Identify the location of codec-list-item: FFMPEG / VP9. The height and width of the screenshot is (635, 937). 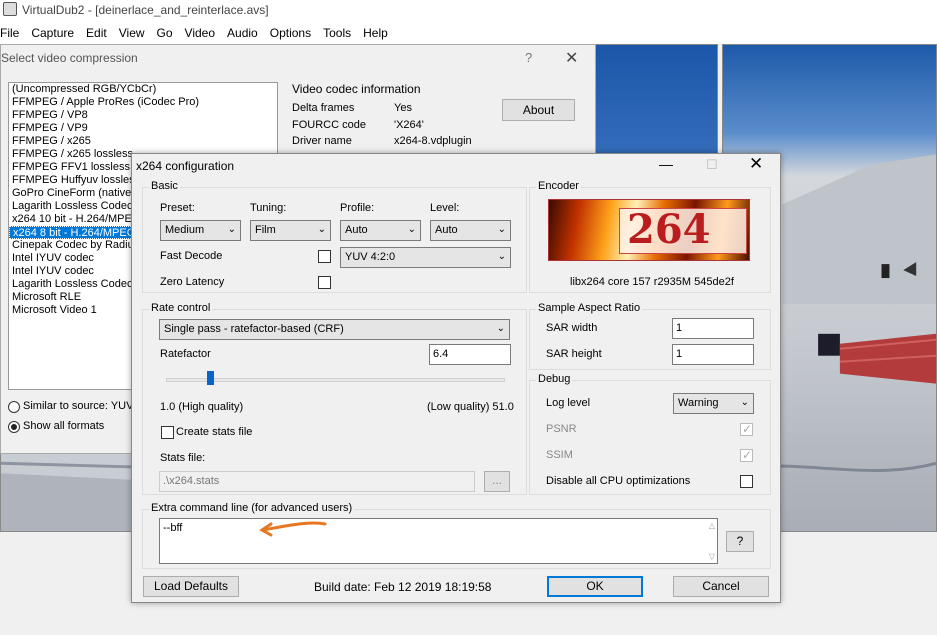
(143, 128).